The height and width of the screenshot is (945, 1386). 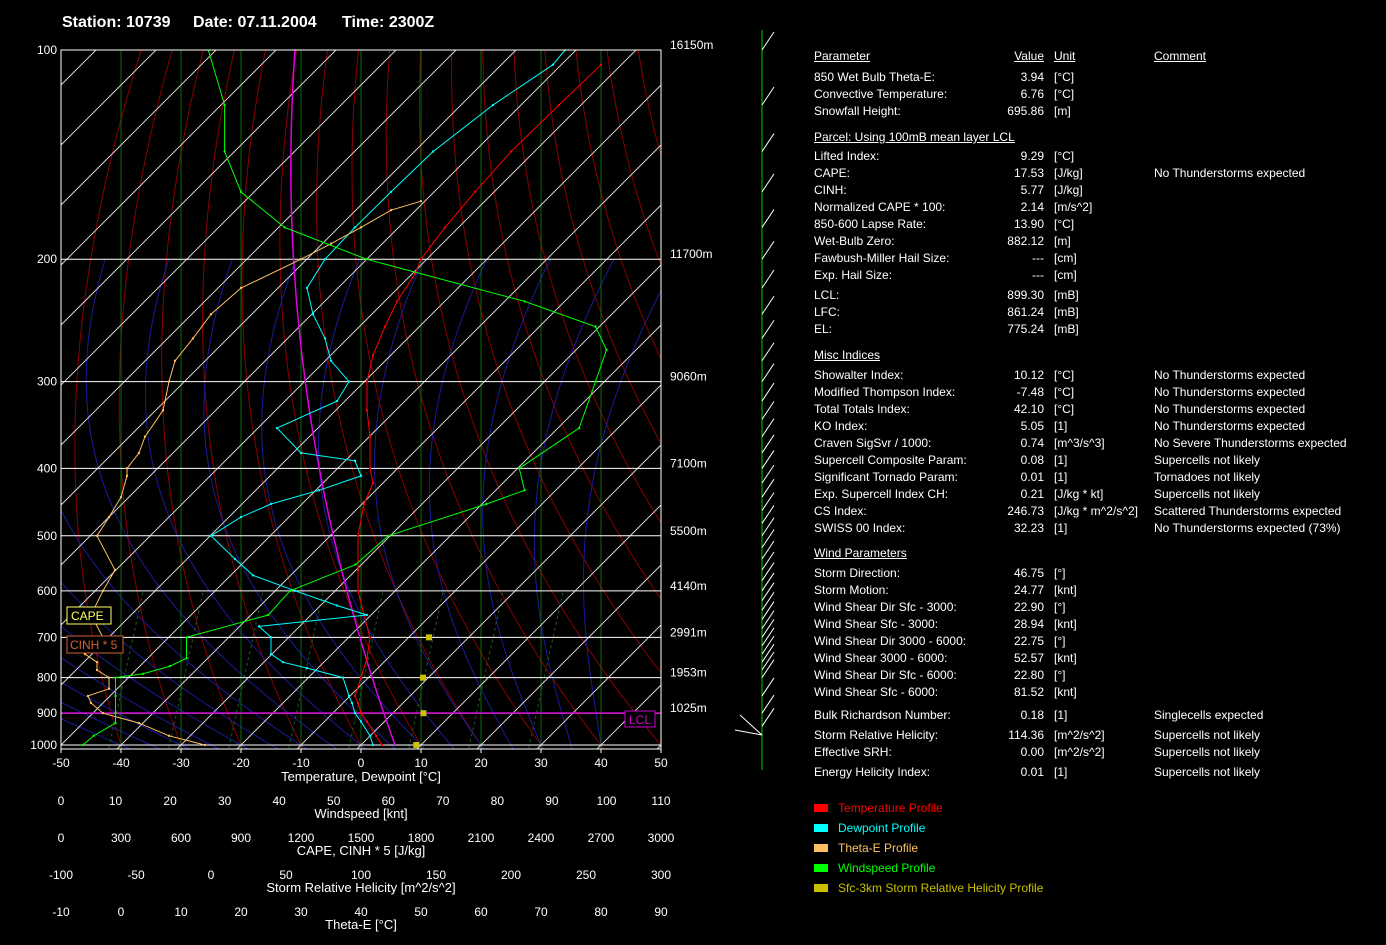 I want to click on height-label: 9060m, so click(x=688, y=377).